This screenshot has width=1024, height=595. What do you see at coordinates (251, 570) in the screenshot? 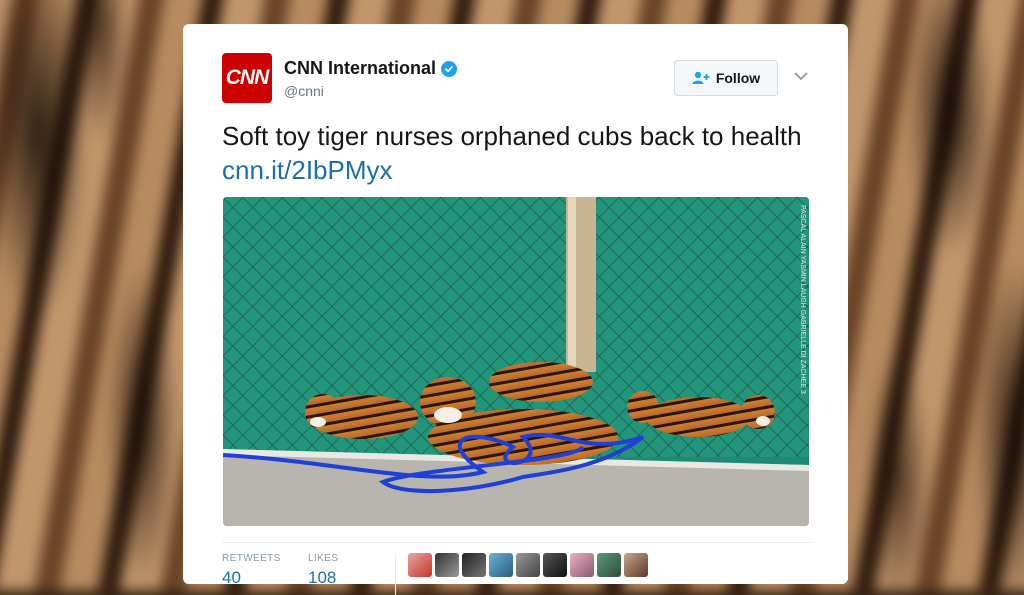
I see `retweet-stat: RETWEETS 40` at bounding box center [251, 570].